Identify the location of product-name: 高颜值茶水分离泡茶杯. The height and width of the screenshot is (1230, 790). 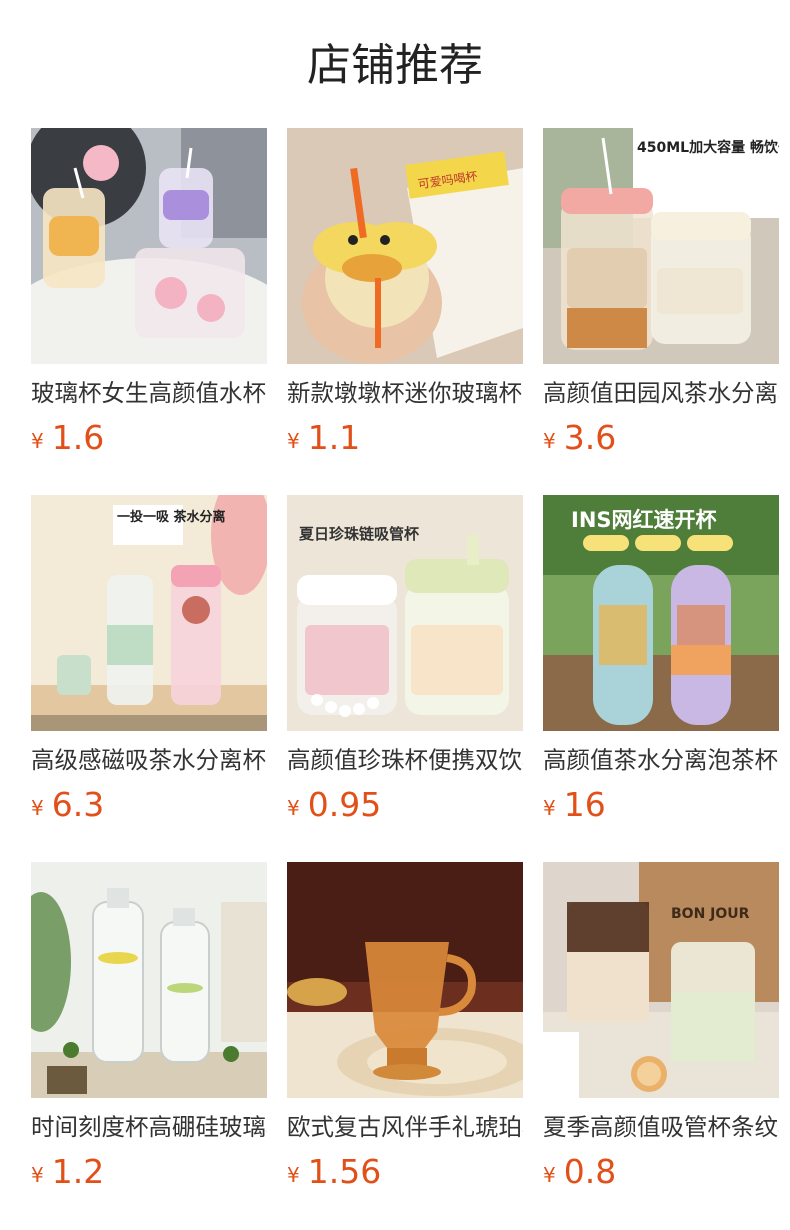
(661, 760).